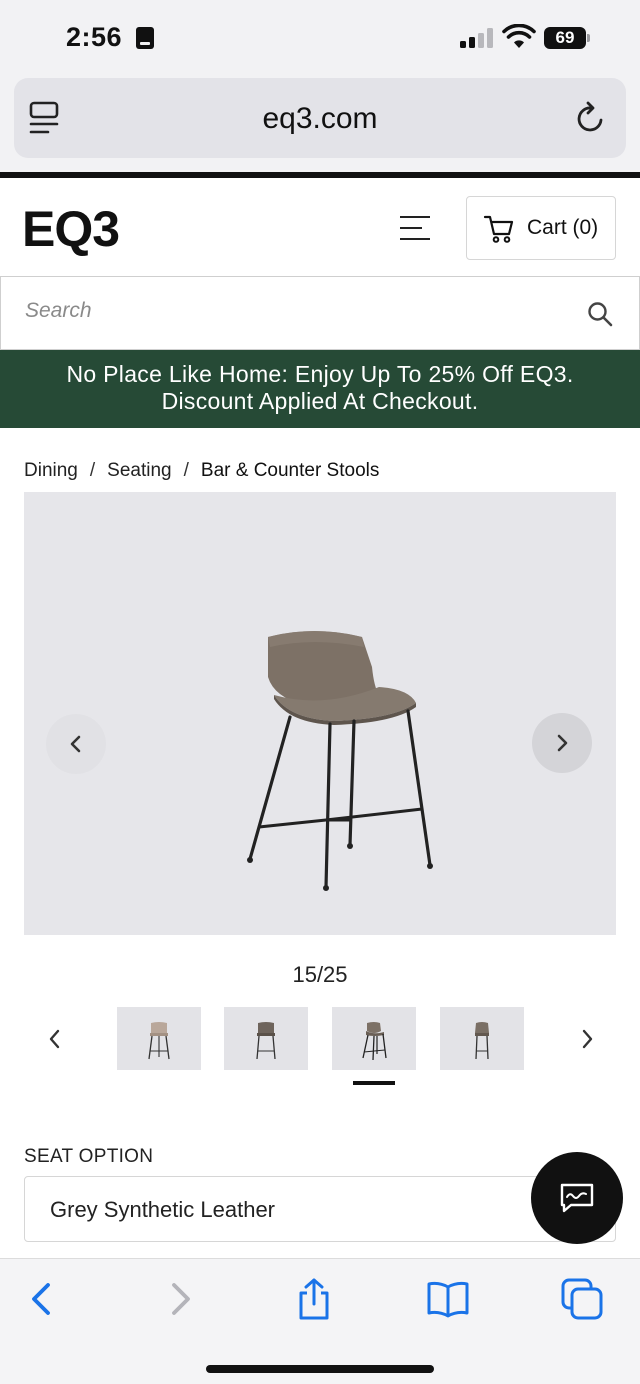 This screenshot has width=640, height=1384. I want to click on image-next-button, so click(562, 743).